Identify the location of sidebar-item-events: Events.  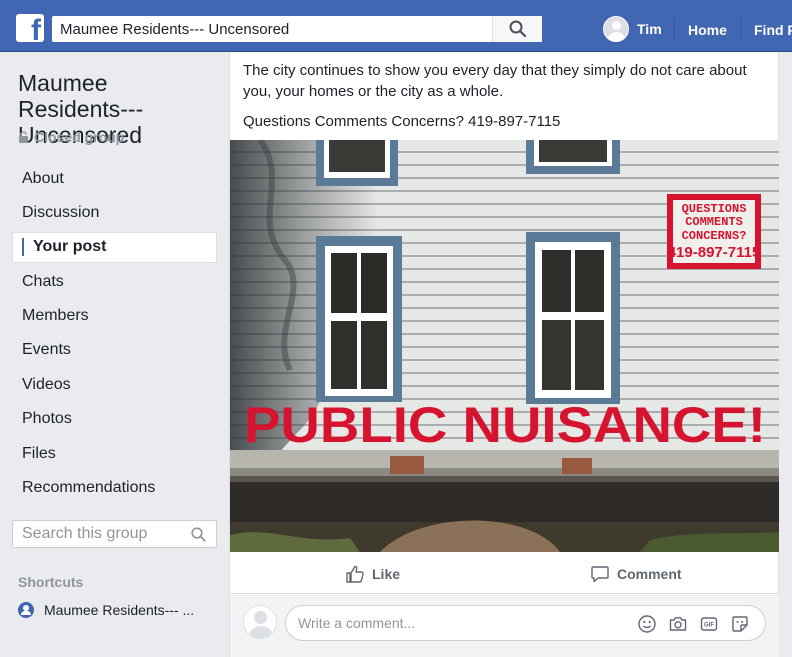
(114, 350).